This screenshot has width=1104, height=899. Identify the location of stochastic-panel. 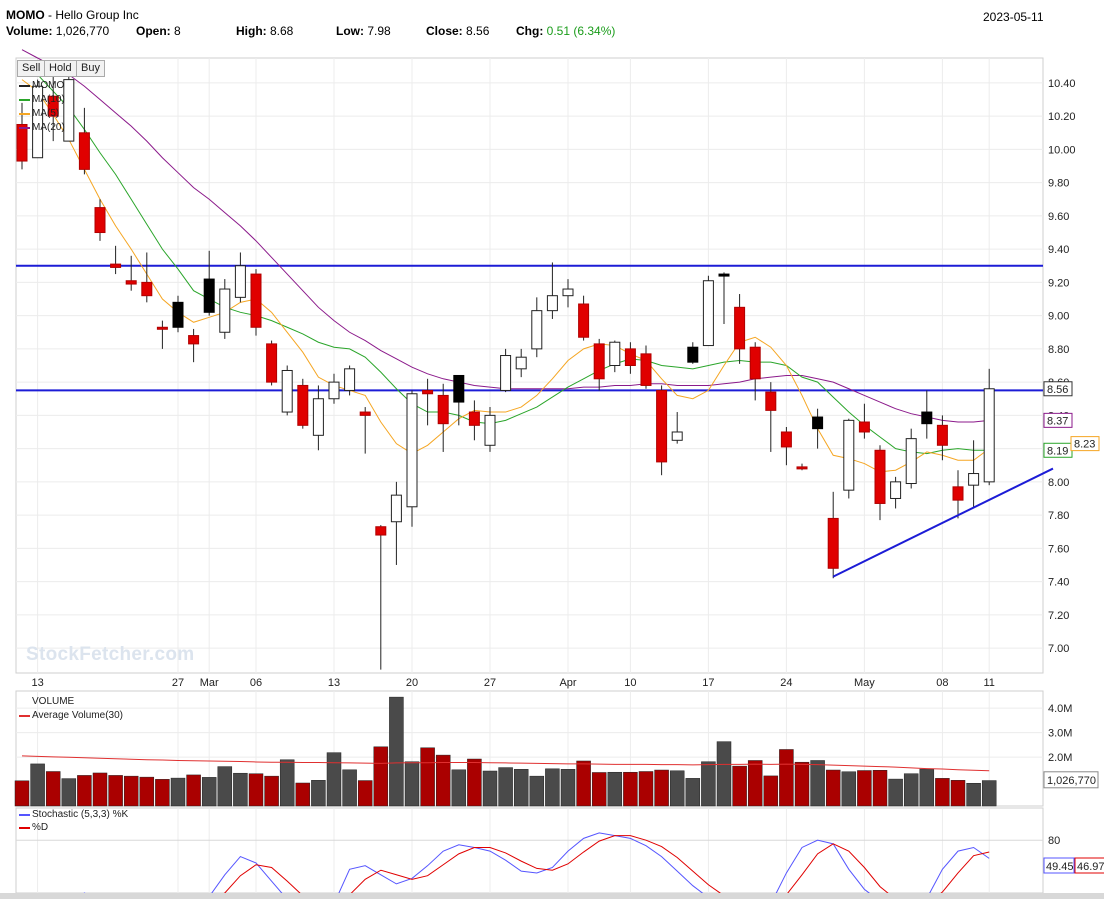
(529, 850).